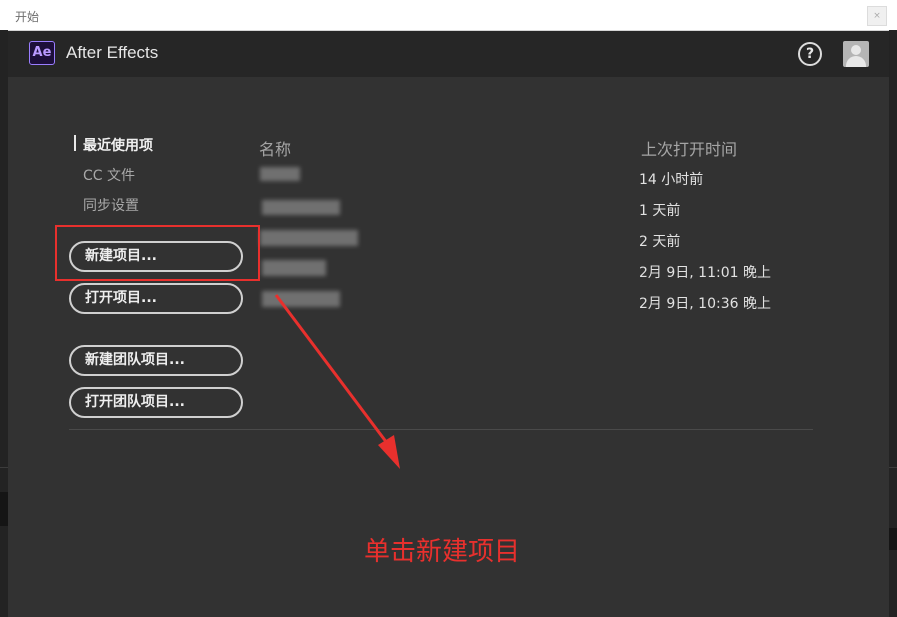  What do you see at coordinates (42, 53) in the screenshot?
I see `after-effects-logo: Ae` at bounding box center [42, 53].